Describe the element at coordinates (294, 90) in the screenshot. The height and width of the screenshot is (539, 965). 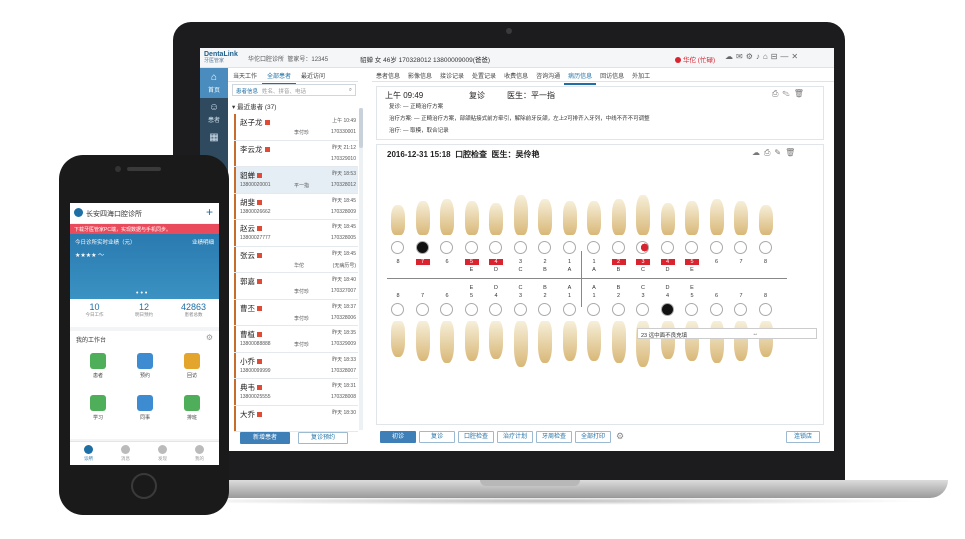
I see `patient-search: 患者信息 姓名、拼音、电话 ⌕` at that location.